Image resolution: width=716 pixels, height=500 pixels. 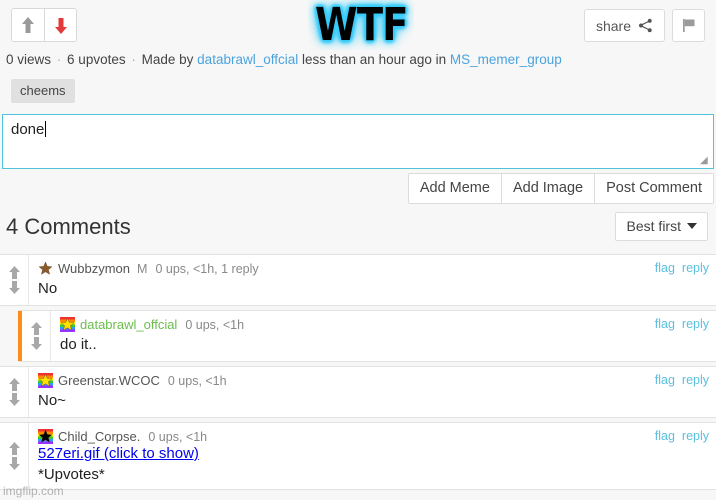 I want to click on comments-count-title: 4 Comments, so click(x=68, y=226).